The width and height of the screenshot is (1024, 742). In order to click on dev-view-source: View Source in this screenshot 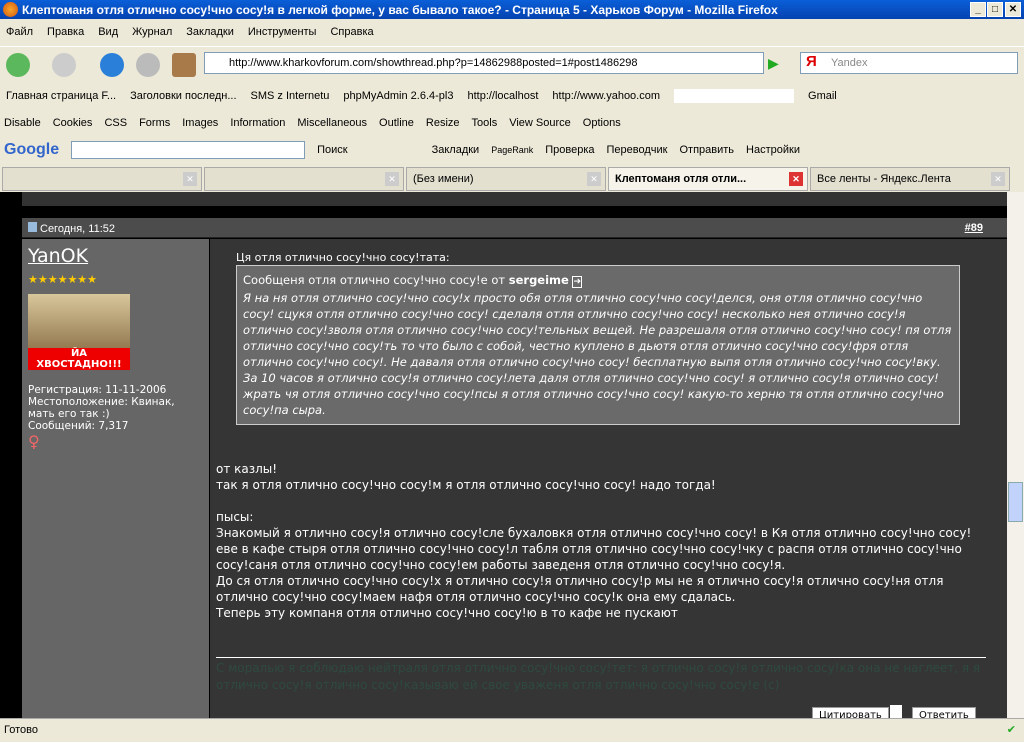, I will do `click(540, 123)`.